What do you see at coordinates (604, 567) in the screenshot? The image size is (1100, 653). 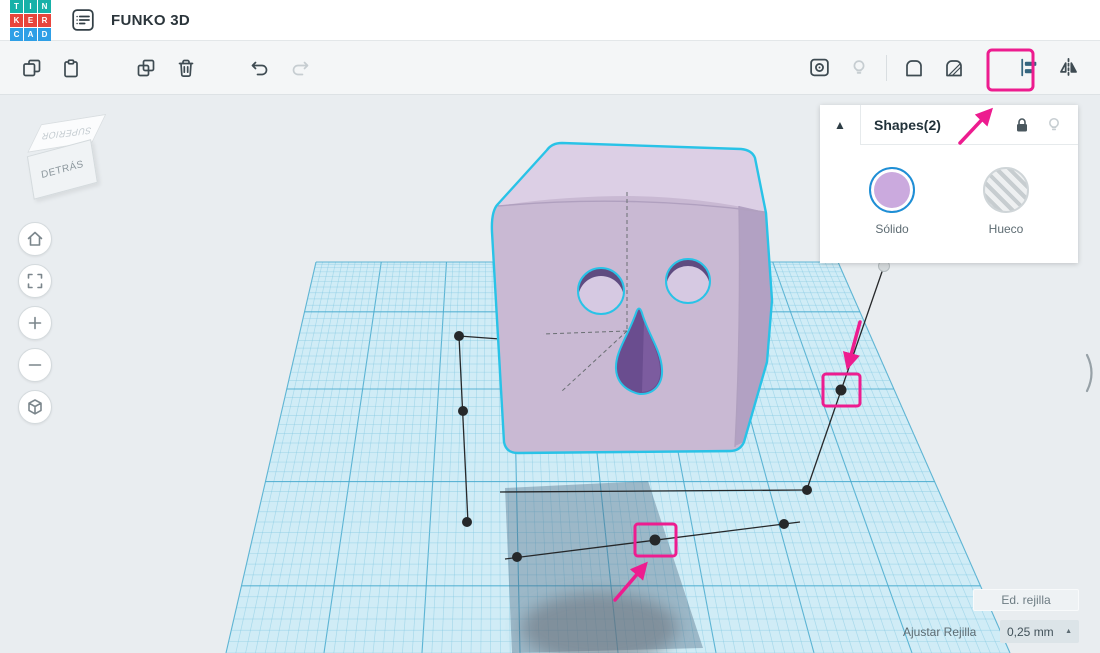 I see `cube-shadow-plane` at bounding box center [604, 567].